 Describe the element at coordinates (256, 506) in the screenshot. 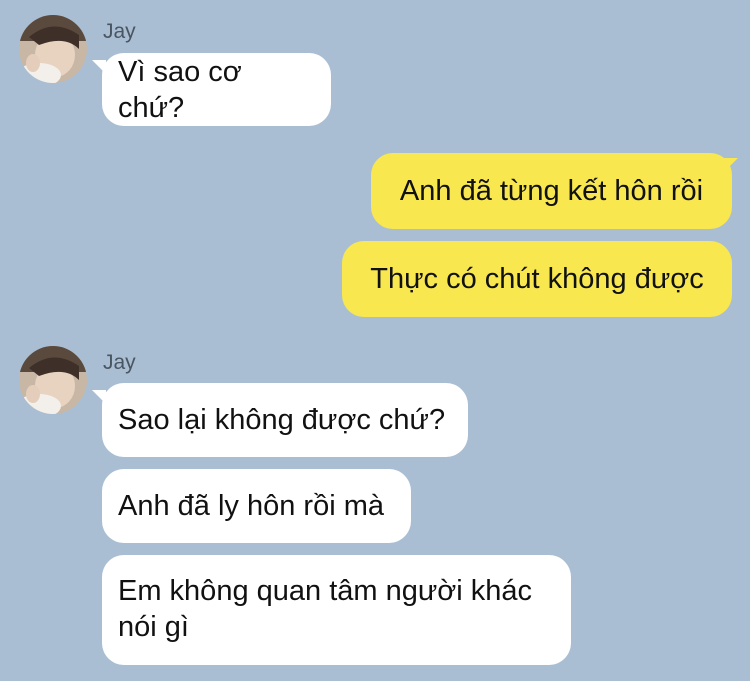

I see `message-bubble: Anh đã ly hôn rồi mà` at that location.